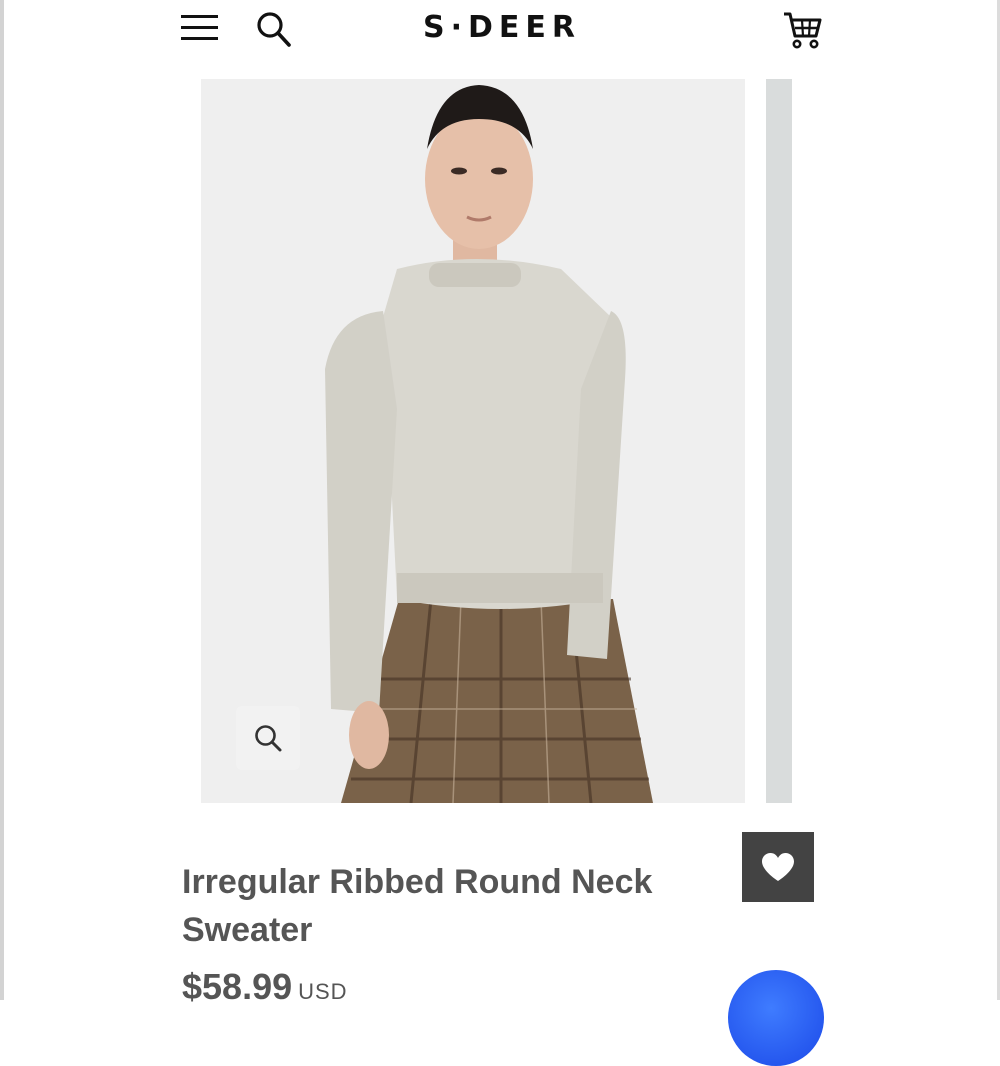 Image resolution: width=1000 pixels, height=1066 pixels. I want to click on menu-button, so click(200, 27).